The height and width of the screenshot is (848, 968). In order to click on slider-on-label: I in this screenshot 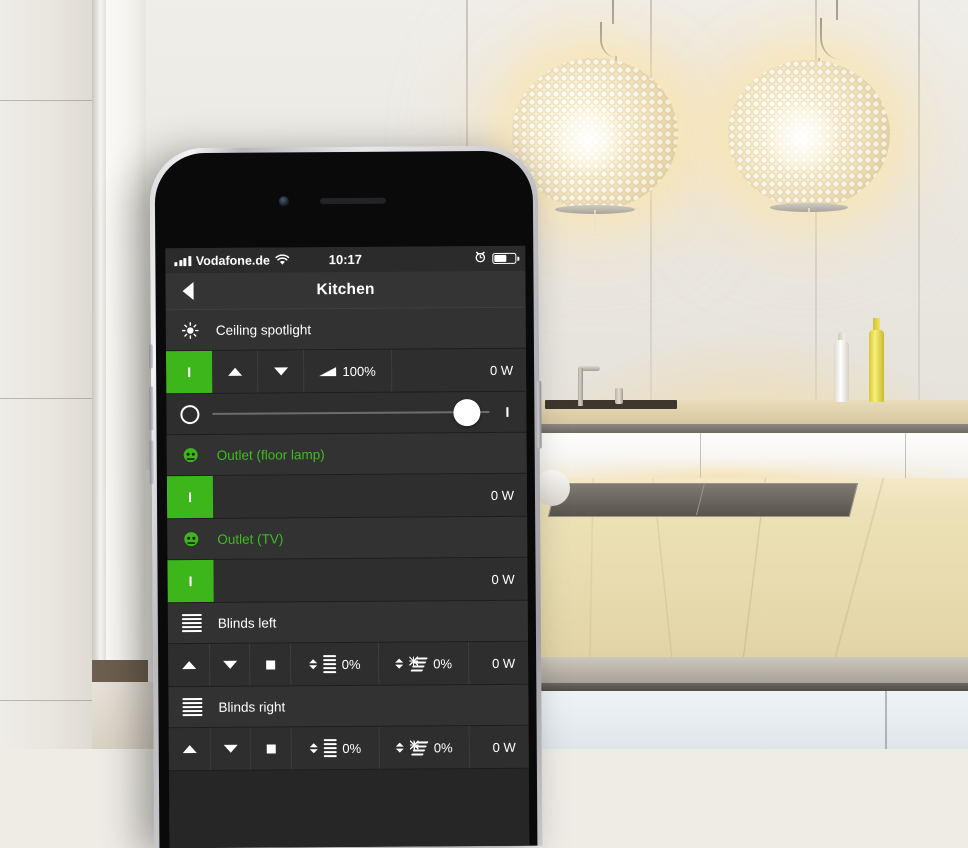, I will do `click(507, 412)`.